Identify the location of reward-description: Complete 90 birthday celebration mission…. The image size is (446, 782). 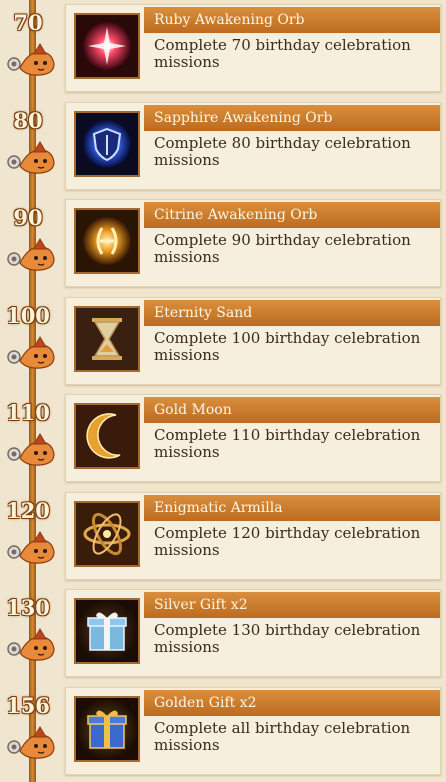
(282, 248).